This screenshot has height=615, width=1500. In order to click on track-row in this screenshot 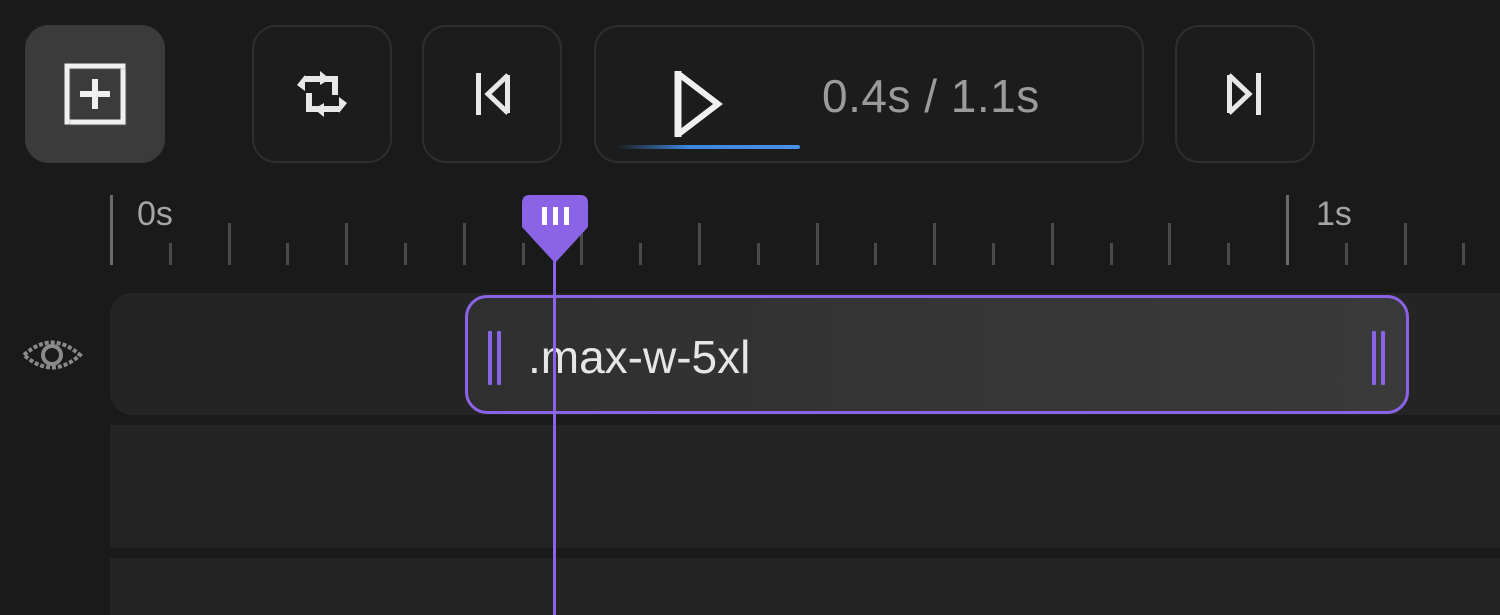, I will do `click(805, 586)`.